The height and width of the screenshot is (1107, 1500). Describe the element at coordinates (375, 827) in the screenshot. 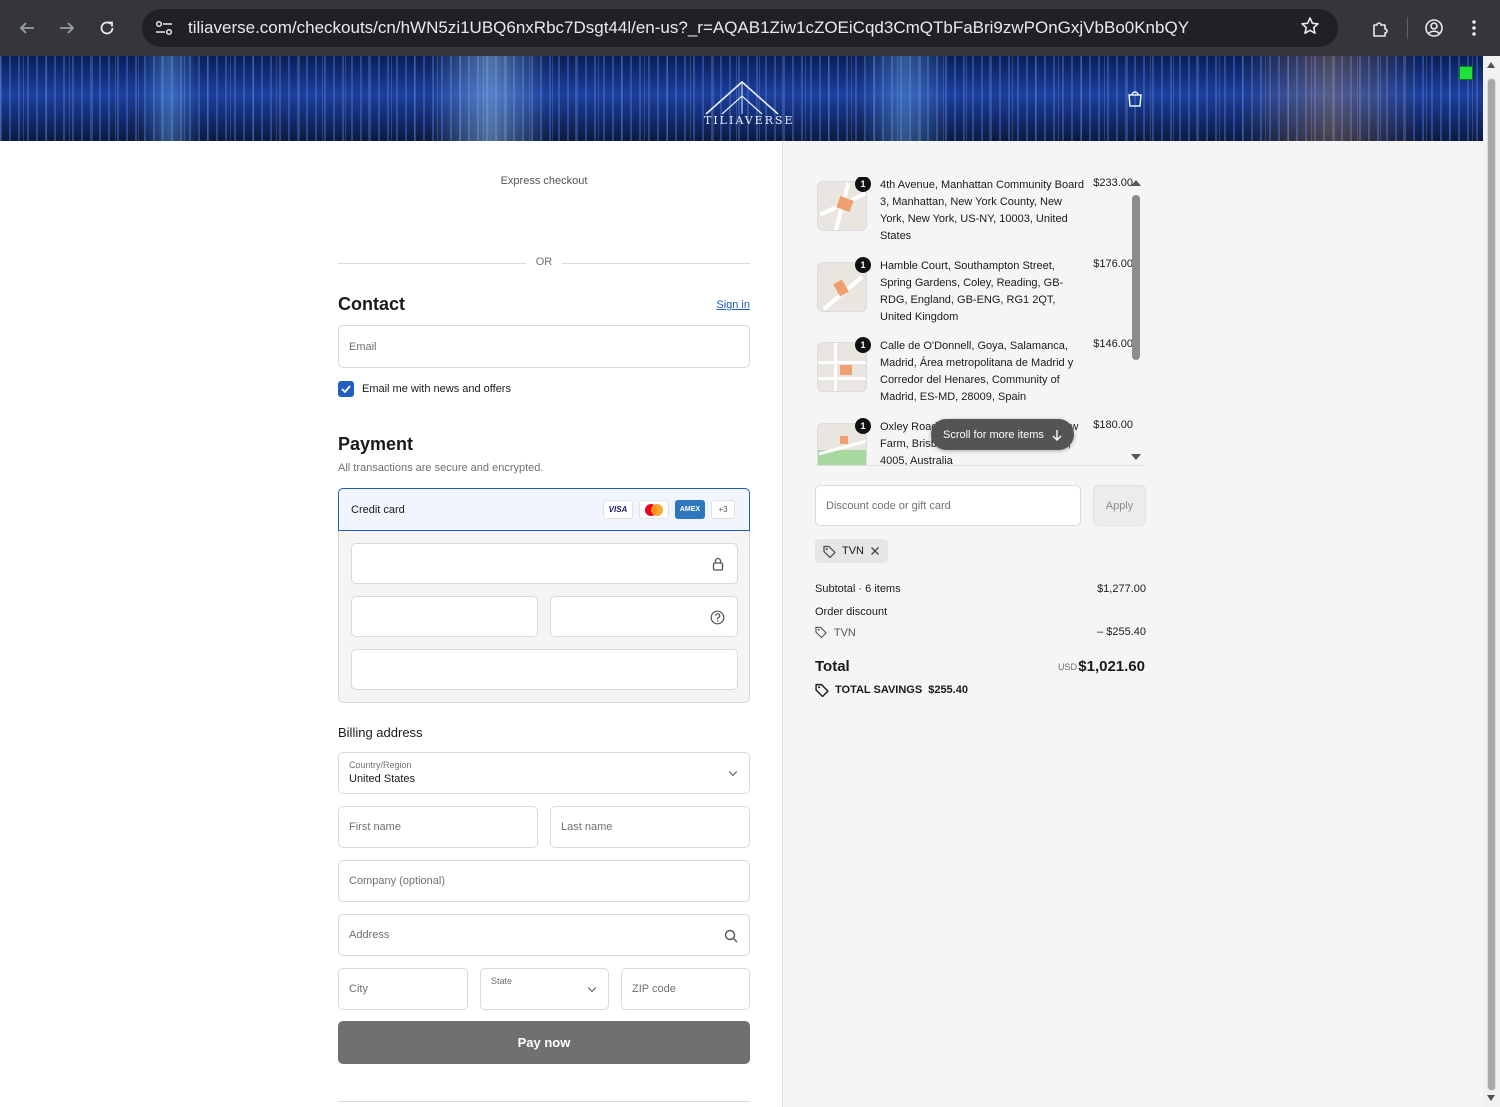

I see `first-name-placeholder: First name` at that location.